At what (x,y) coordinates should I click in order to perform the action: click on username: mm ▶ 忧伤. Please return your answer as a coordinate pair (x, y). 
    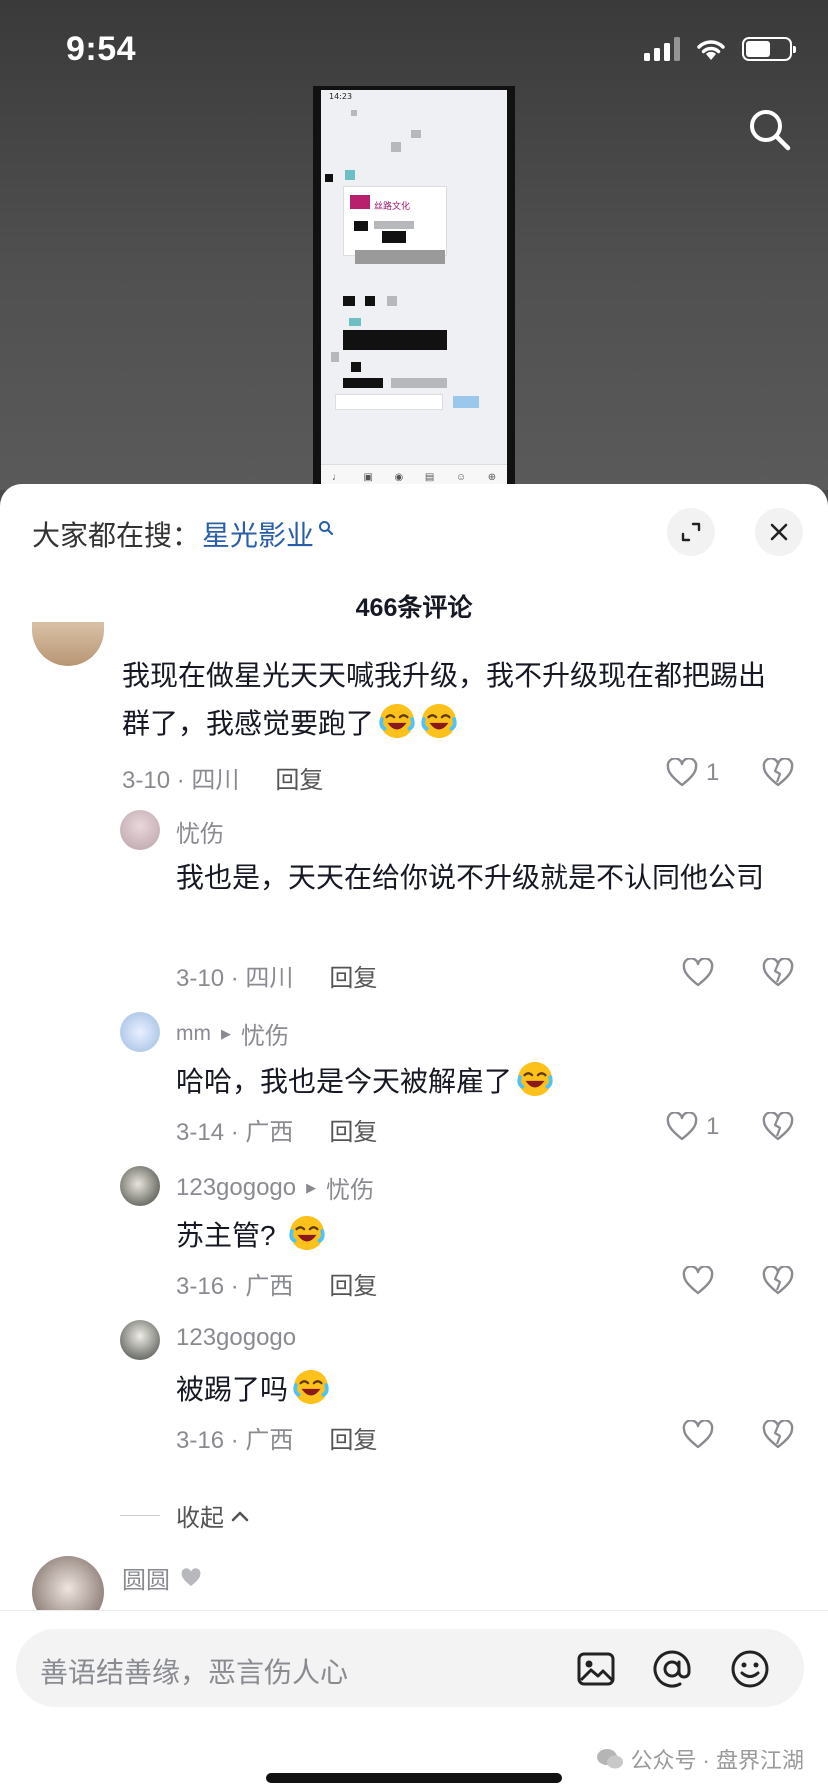
    Looking at the image, I should click on (232, 1033).